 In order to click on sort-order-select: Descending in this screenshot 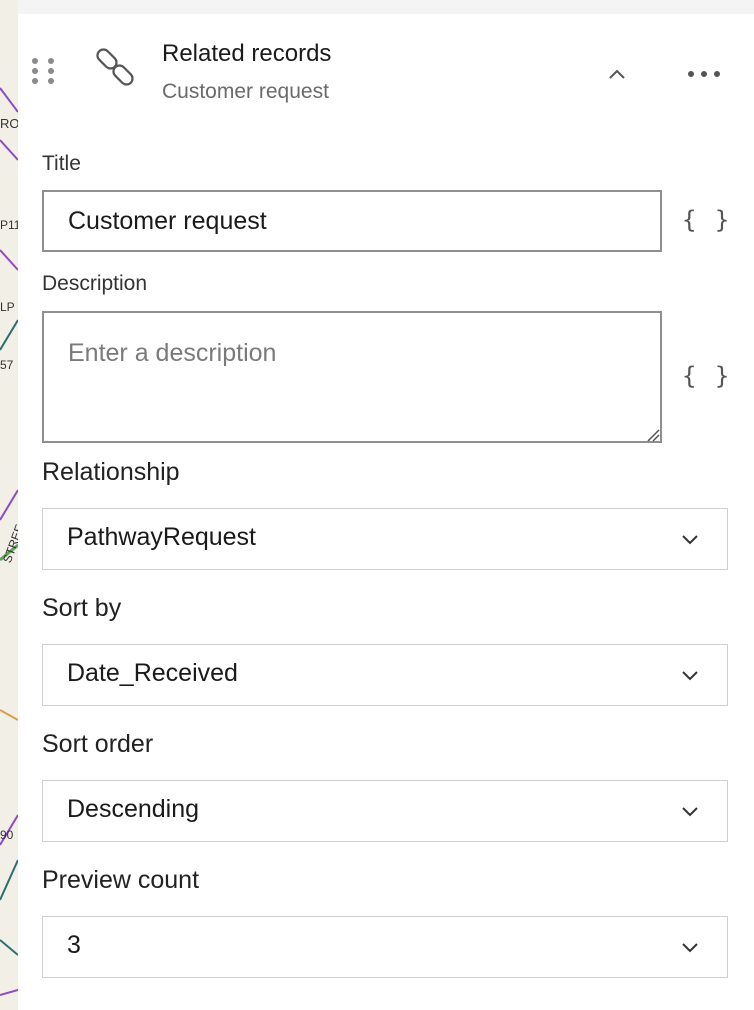, I will do `click(385, 811)`.